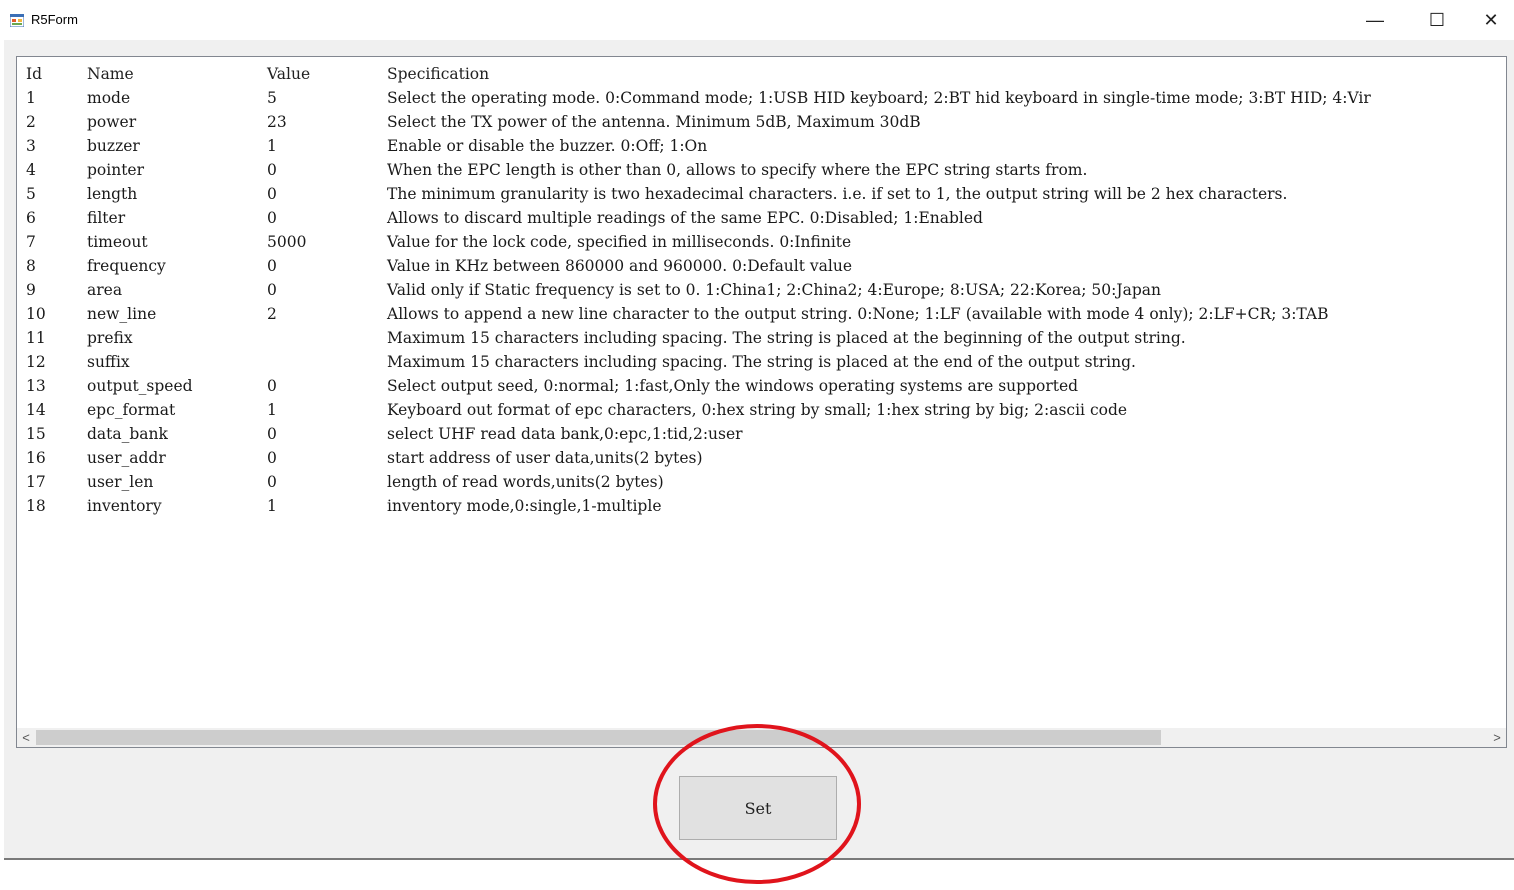  I want to click on cell-specification: length of read words,units(2 bytes), so click(525, 482).